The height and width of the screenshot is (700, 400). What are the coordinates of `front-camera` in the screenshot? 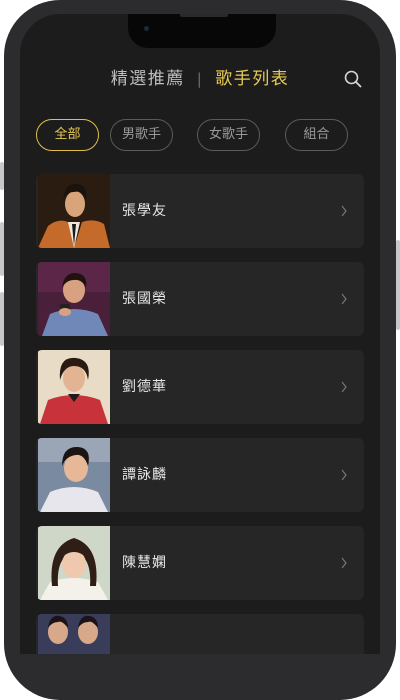 It's located at (146, 28).